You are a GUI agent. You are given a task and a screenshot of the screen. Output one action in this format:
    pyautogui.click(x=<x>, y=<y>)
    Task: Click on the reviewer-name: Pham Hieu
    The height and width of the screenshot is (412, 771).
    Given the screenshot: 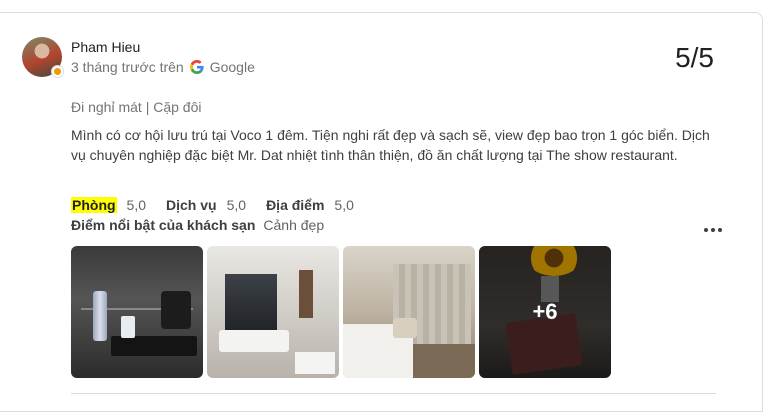 What is the action you would take?
    pyautogui.click(x=105, y=47)
    